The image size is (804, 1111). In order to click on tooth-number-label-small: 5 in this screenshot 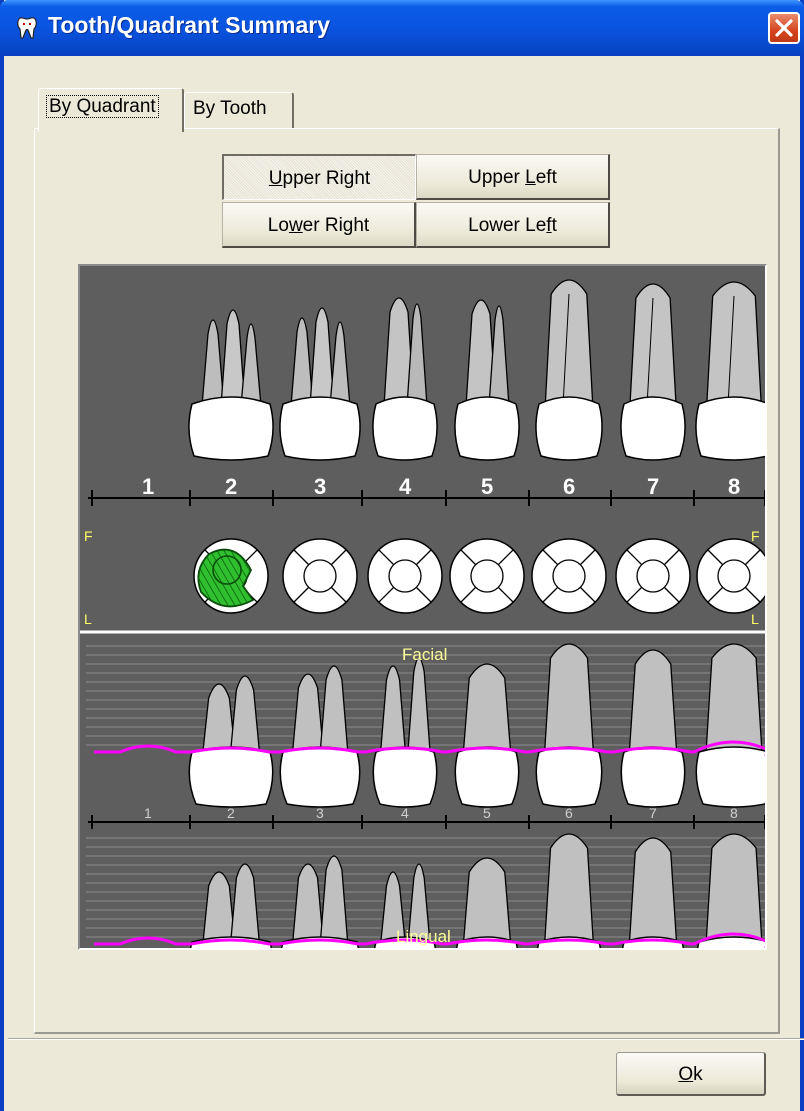, I will do `click(487, 813)`.